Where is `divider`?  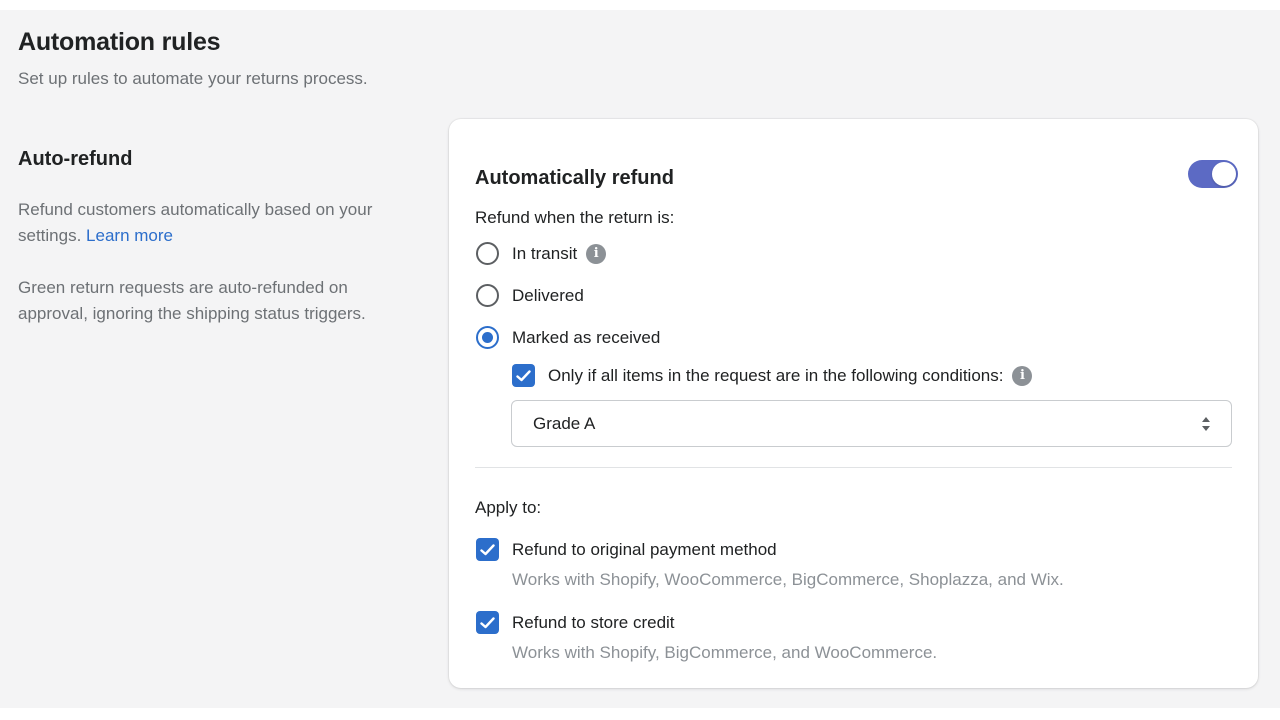 divider is located at coordinates (853, 467).